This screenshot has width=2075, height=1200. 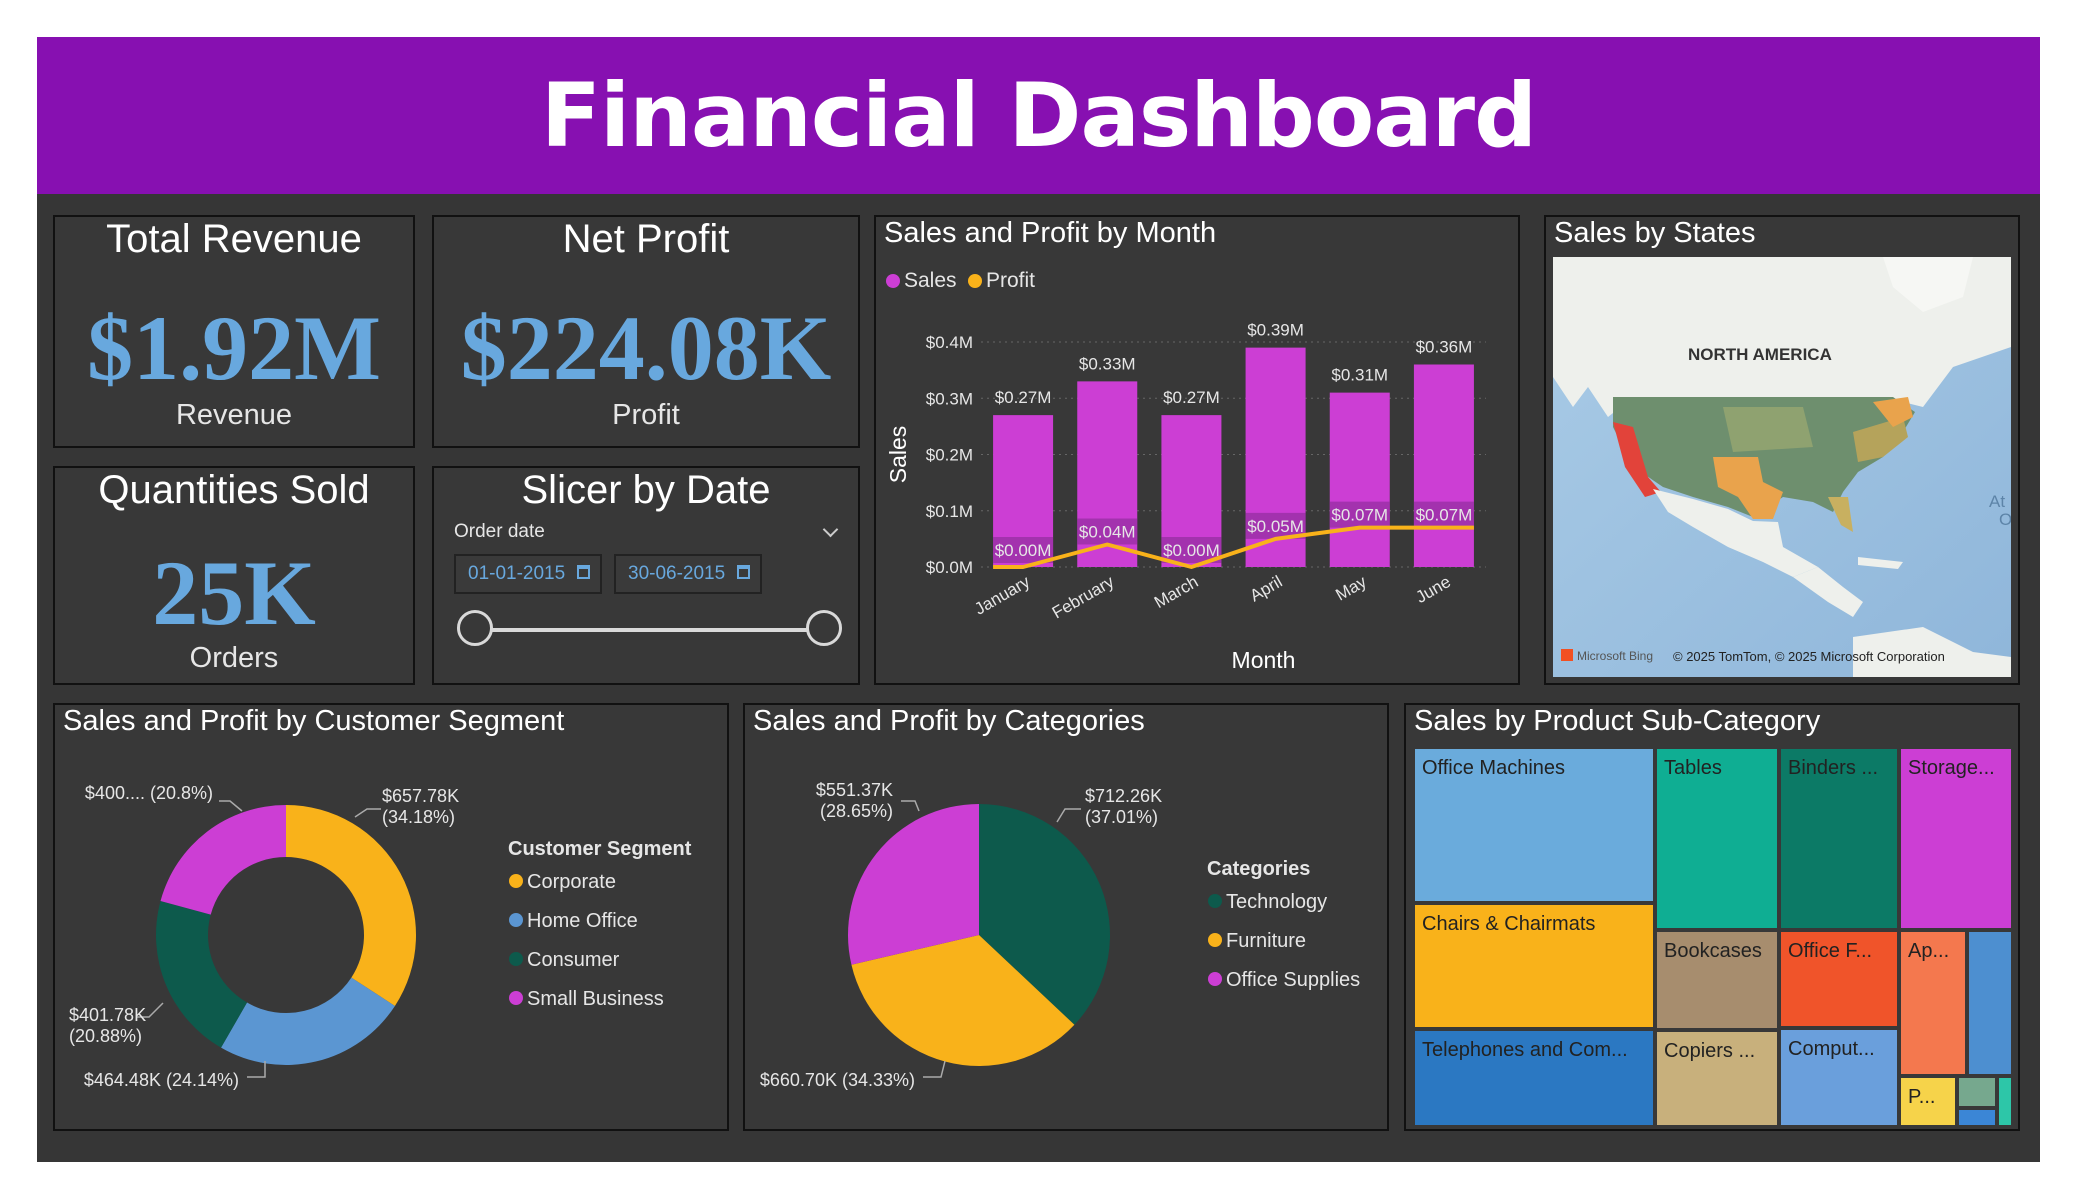 I want to click on legend-entry: Home Office, so click(x=582, y=921).